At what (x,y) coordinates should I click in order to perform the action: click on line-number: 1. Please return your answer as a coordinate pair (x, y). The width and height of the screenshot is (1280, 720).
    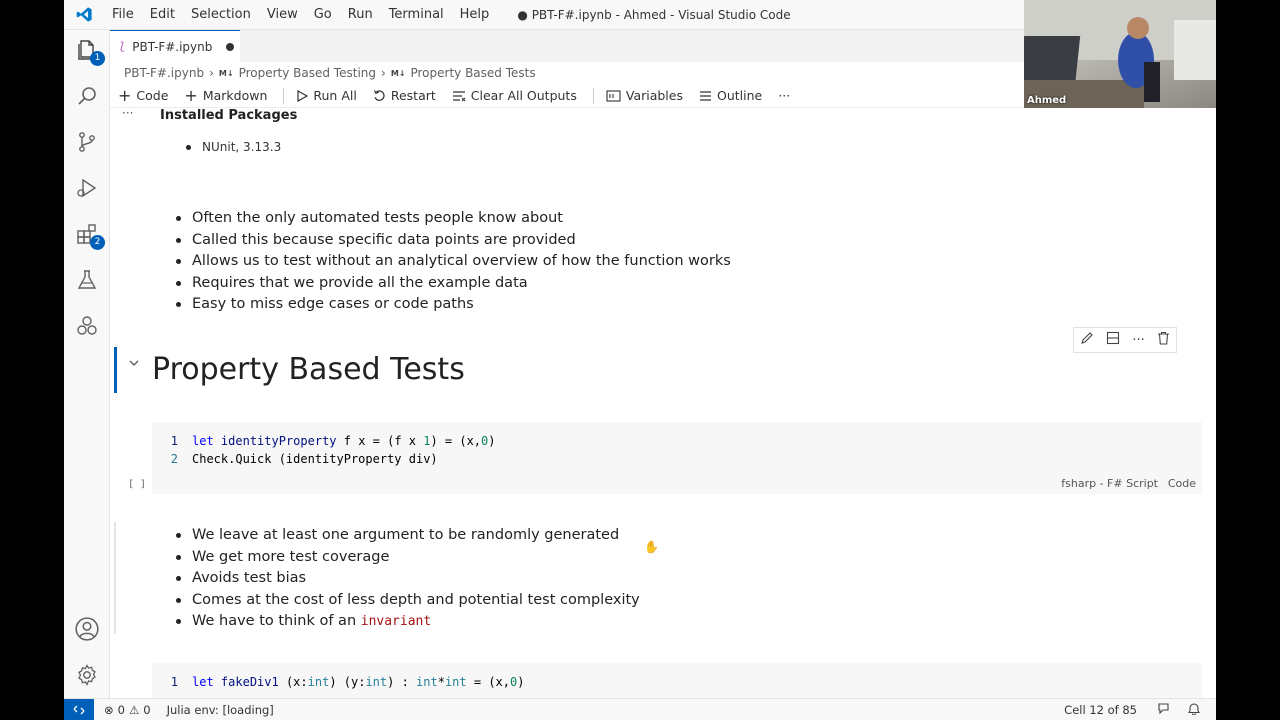
    Looking at the image, I should click on (174, 441).